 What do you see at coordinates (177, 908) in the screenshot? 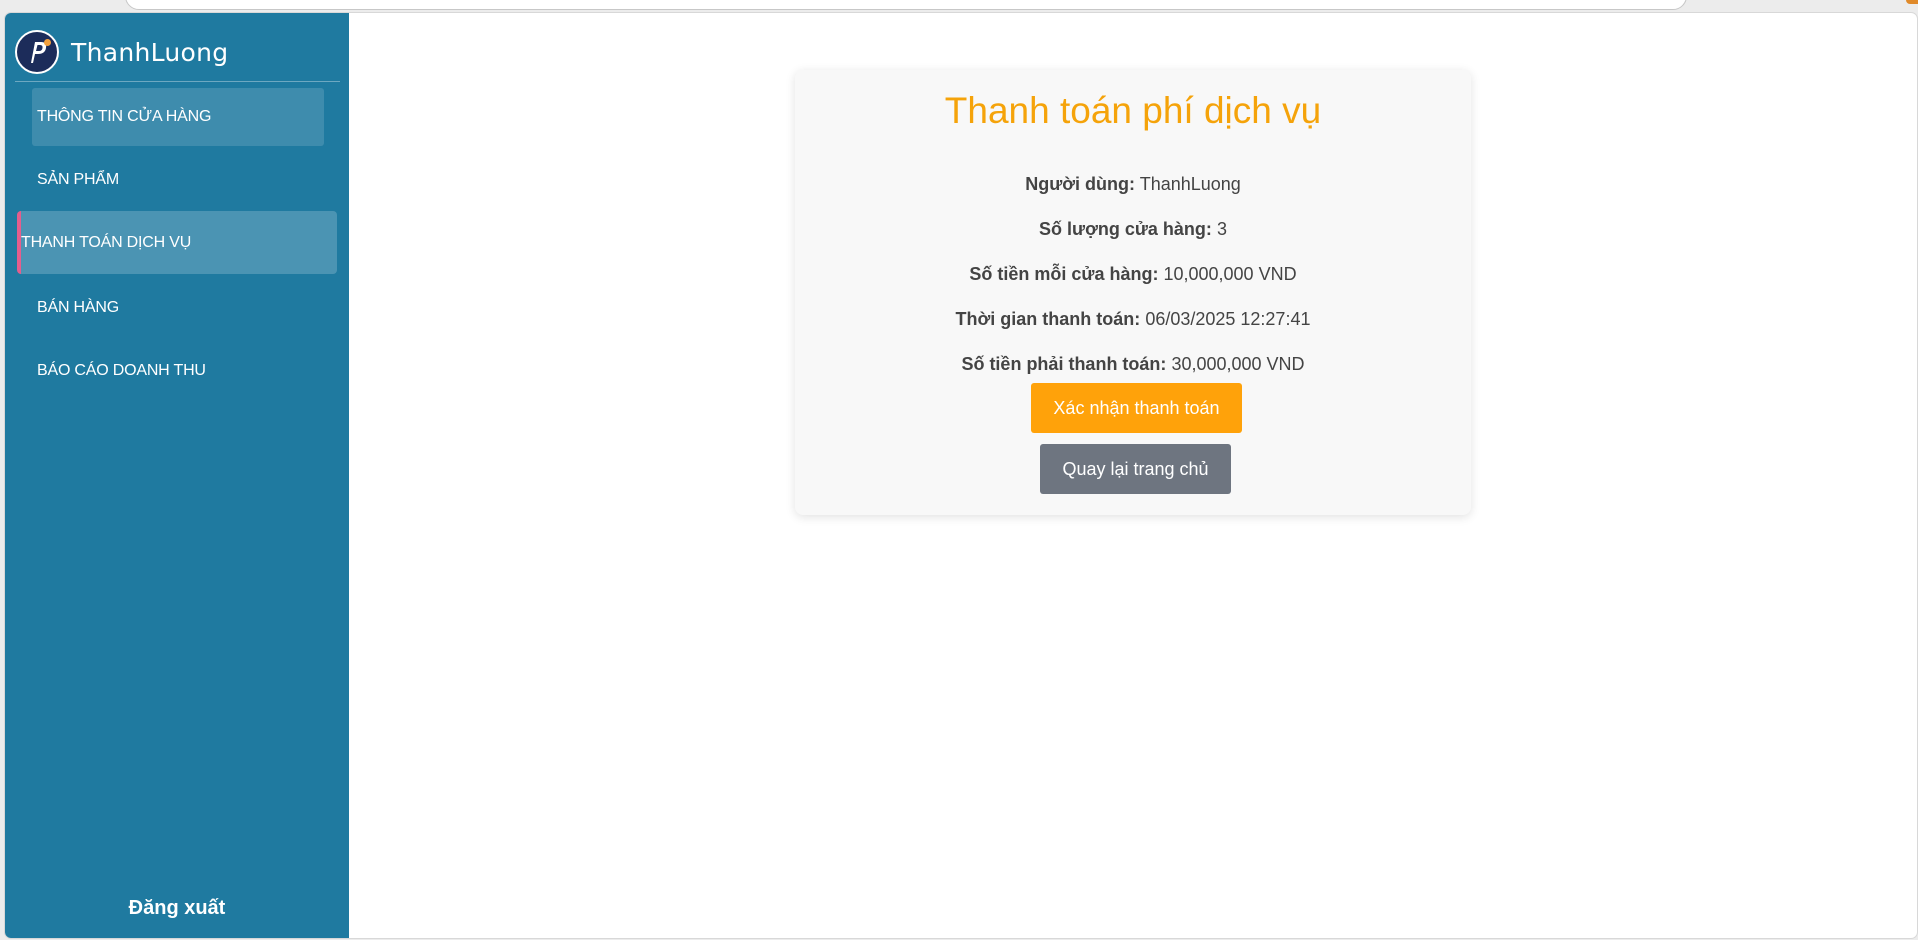
I see `logout-link: Đăng xuất` at bounding box center [177, 908].